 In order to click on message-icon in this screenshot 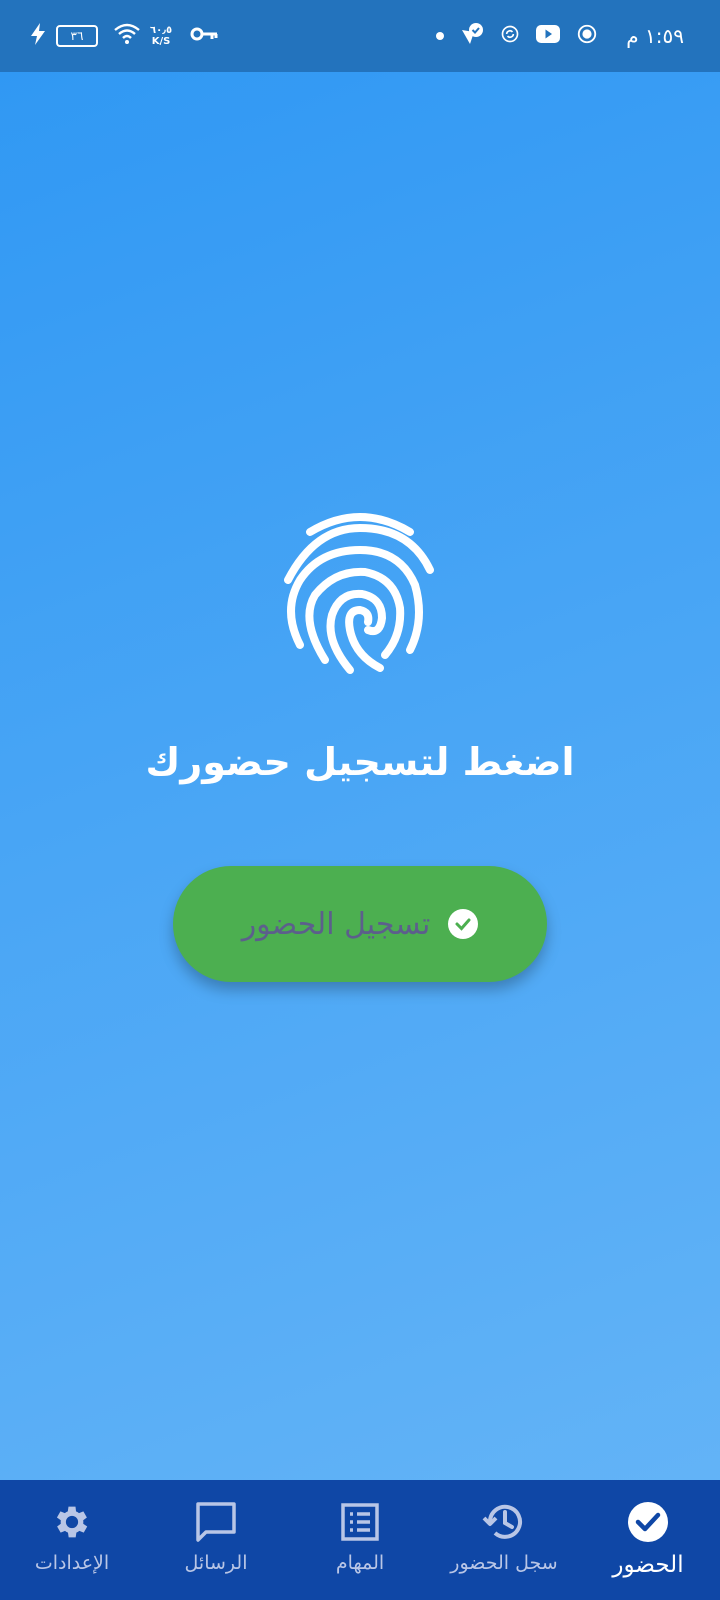, I will do `click(216, 1522)`.